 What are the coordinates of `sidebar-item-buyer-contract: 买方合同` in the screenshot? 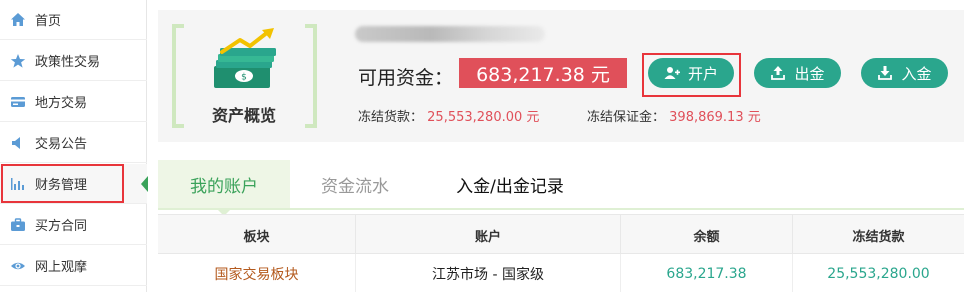 It's located at (73, 225).